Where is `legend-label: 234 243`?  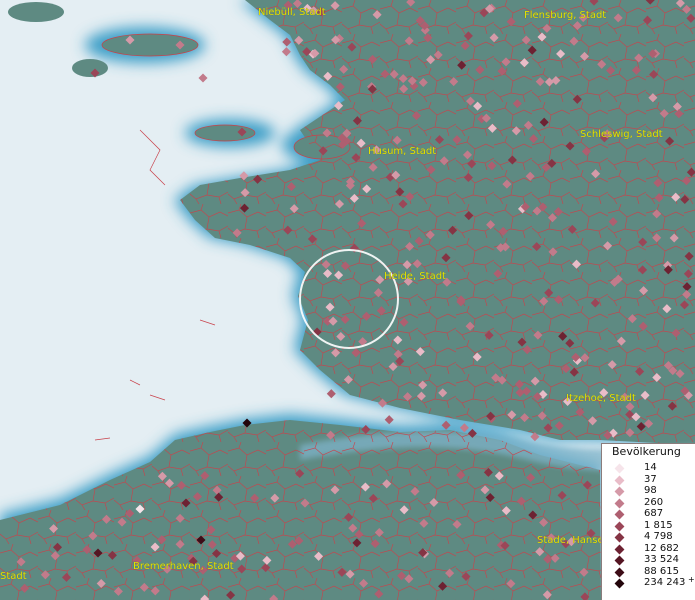 legend-label: 234 243 is located at coordinates (665, 582).